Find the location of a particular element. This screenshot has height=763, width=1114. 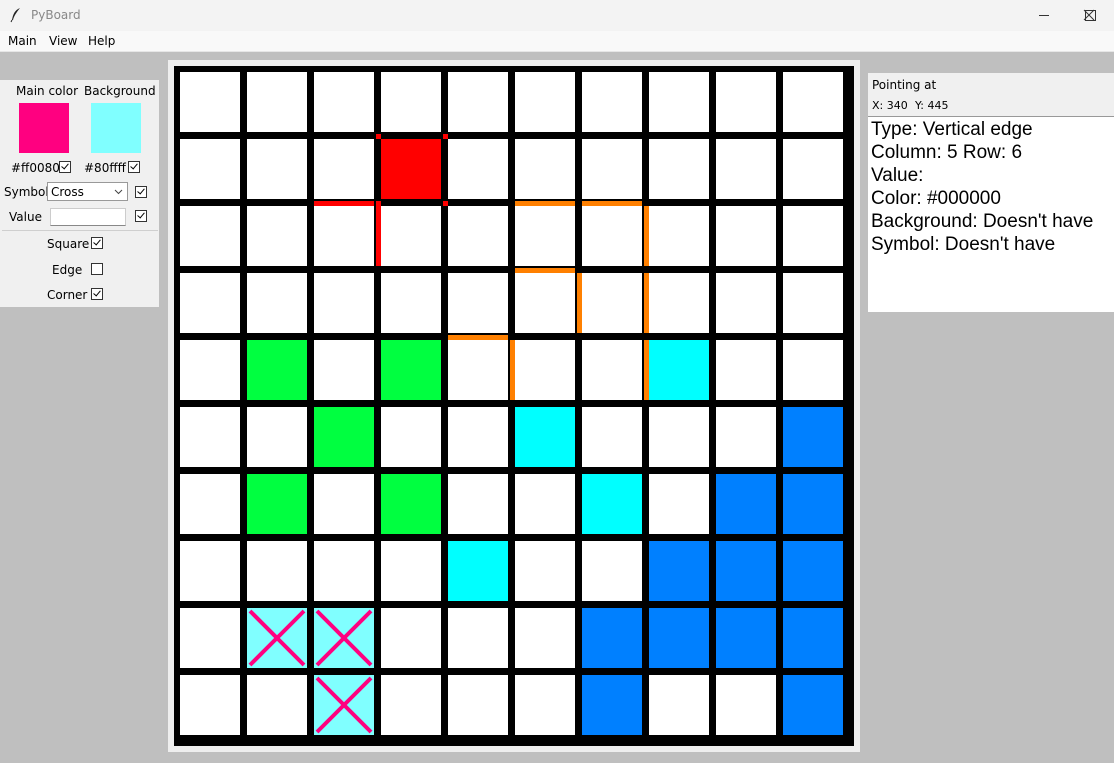

main-color-swatch is located at coordinates (44, 128).